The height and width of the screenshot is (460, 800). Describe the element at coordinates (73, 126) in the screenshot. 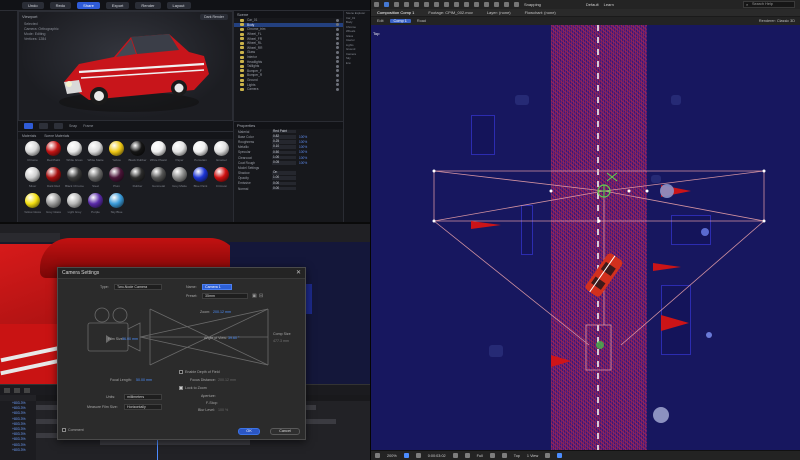

I see `snap-label: Snap` at that location.